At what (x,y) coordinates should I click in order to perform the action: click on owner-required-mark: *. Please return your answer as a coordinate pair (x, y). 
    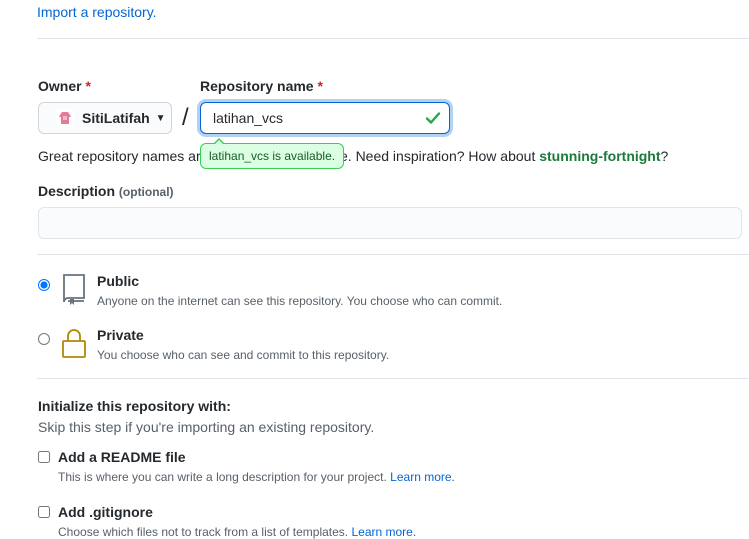
    Looking at the image, I should click on (88, 86).